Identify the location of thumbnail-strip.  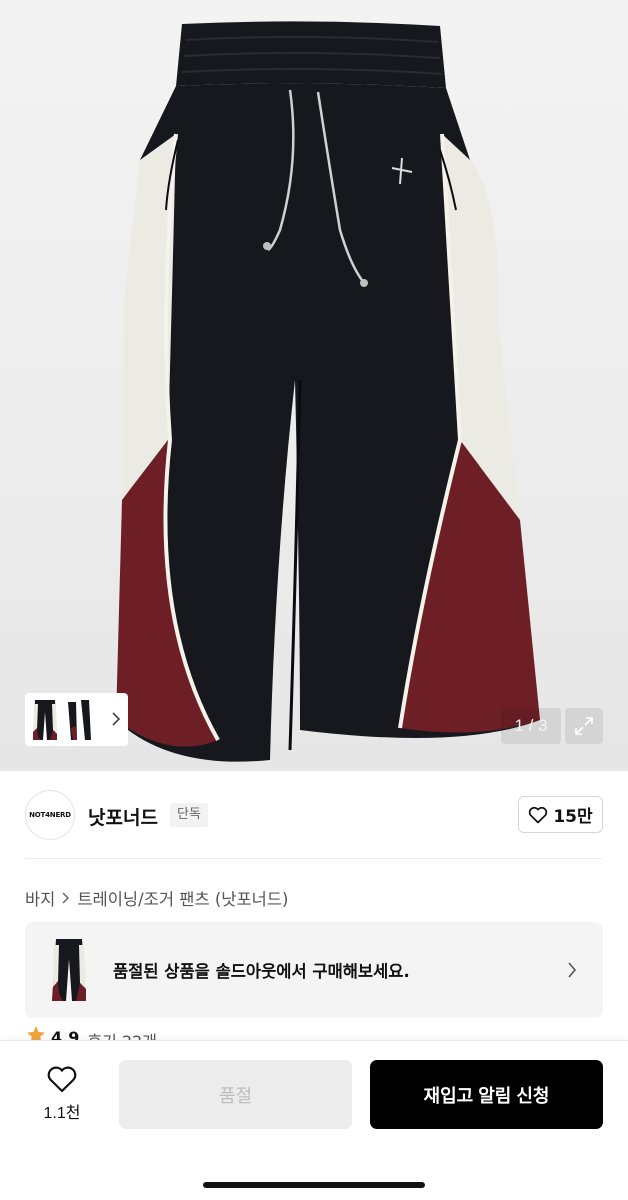
(76, 719).